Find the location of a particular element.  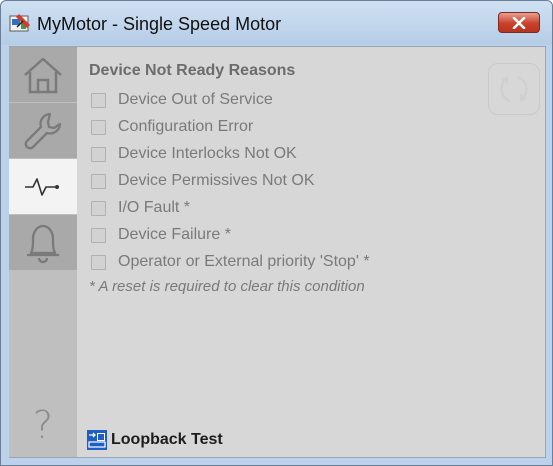

help-button: ? is located at coordinates (43, 425).